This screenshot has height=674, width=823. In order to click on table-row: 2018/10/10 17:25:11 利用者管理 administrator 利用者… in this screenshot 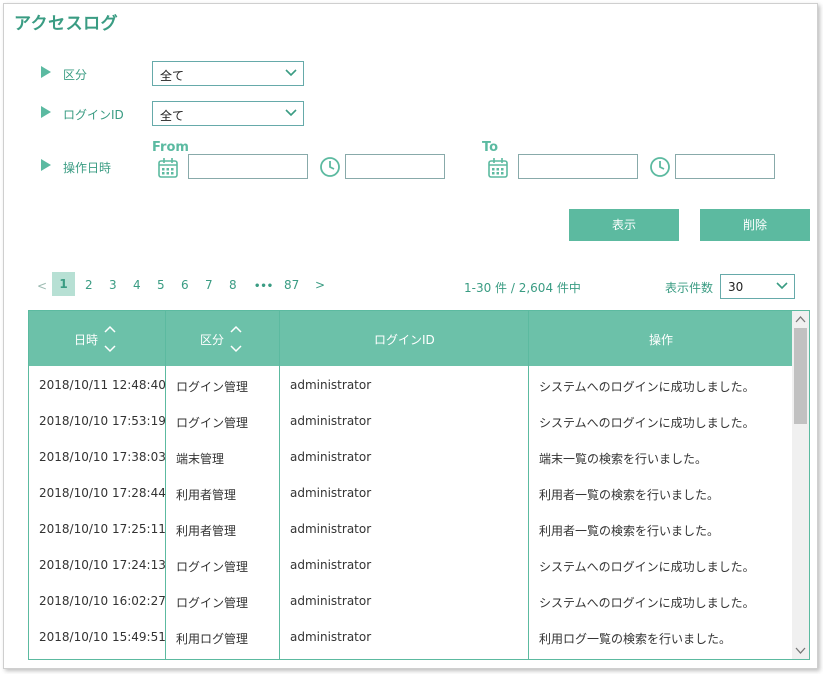, I will do `click(411, 529)`.